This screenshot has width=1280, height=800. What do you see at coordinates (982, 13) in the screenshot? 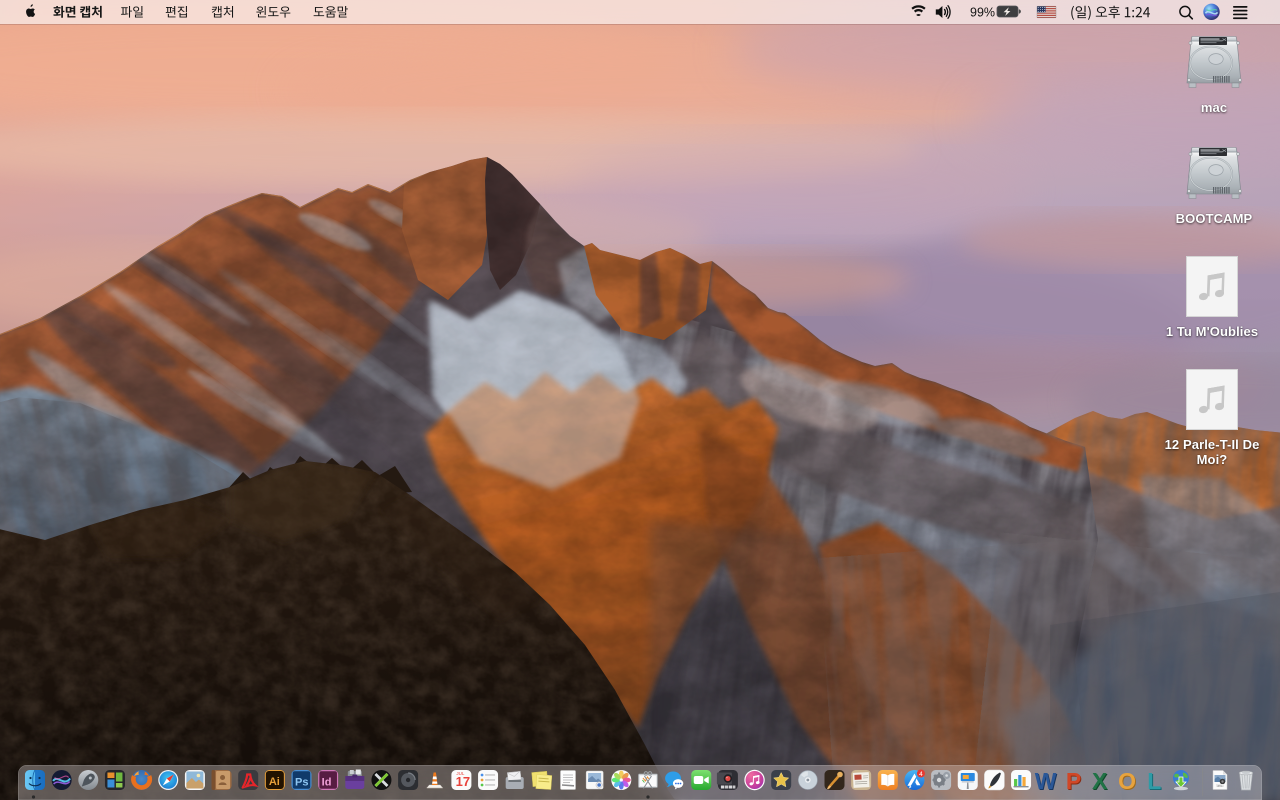
I see `svg-text: 99%` at bounding box center [982, 13].